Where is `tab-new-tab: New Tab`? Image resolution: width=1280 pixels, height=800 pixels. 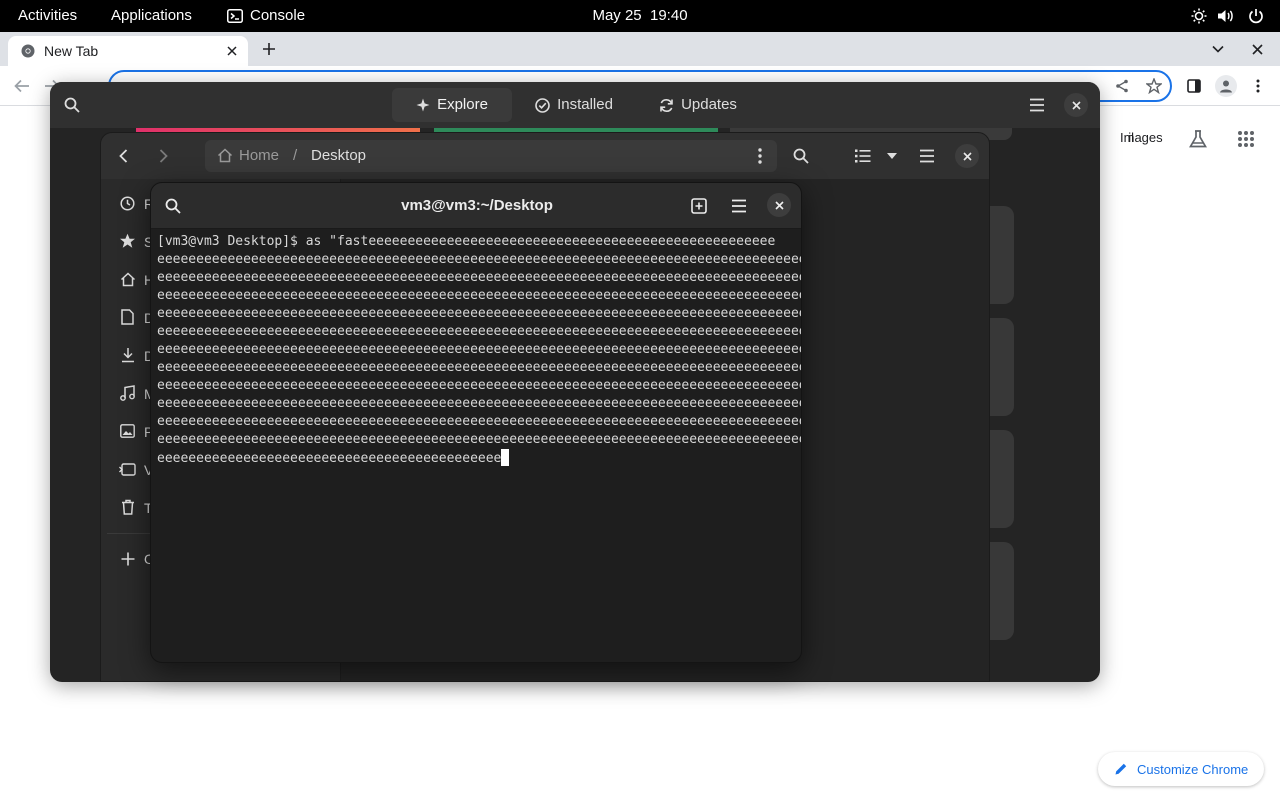 tab-new-tab: New Tab is located at coordinates (128, 51).